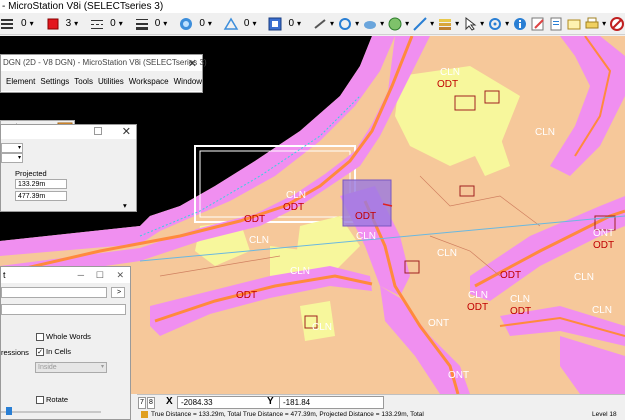 The height and width of the screenshot is (420, 625). I want to click on layers-icon, so click(445, 24).